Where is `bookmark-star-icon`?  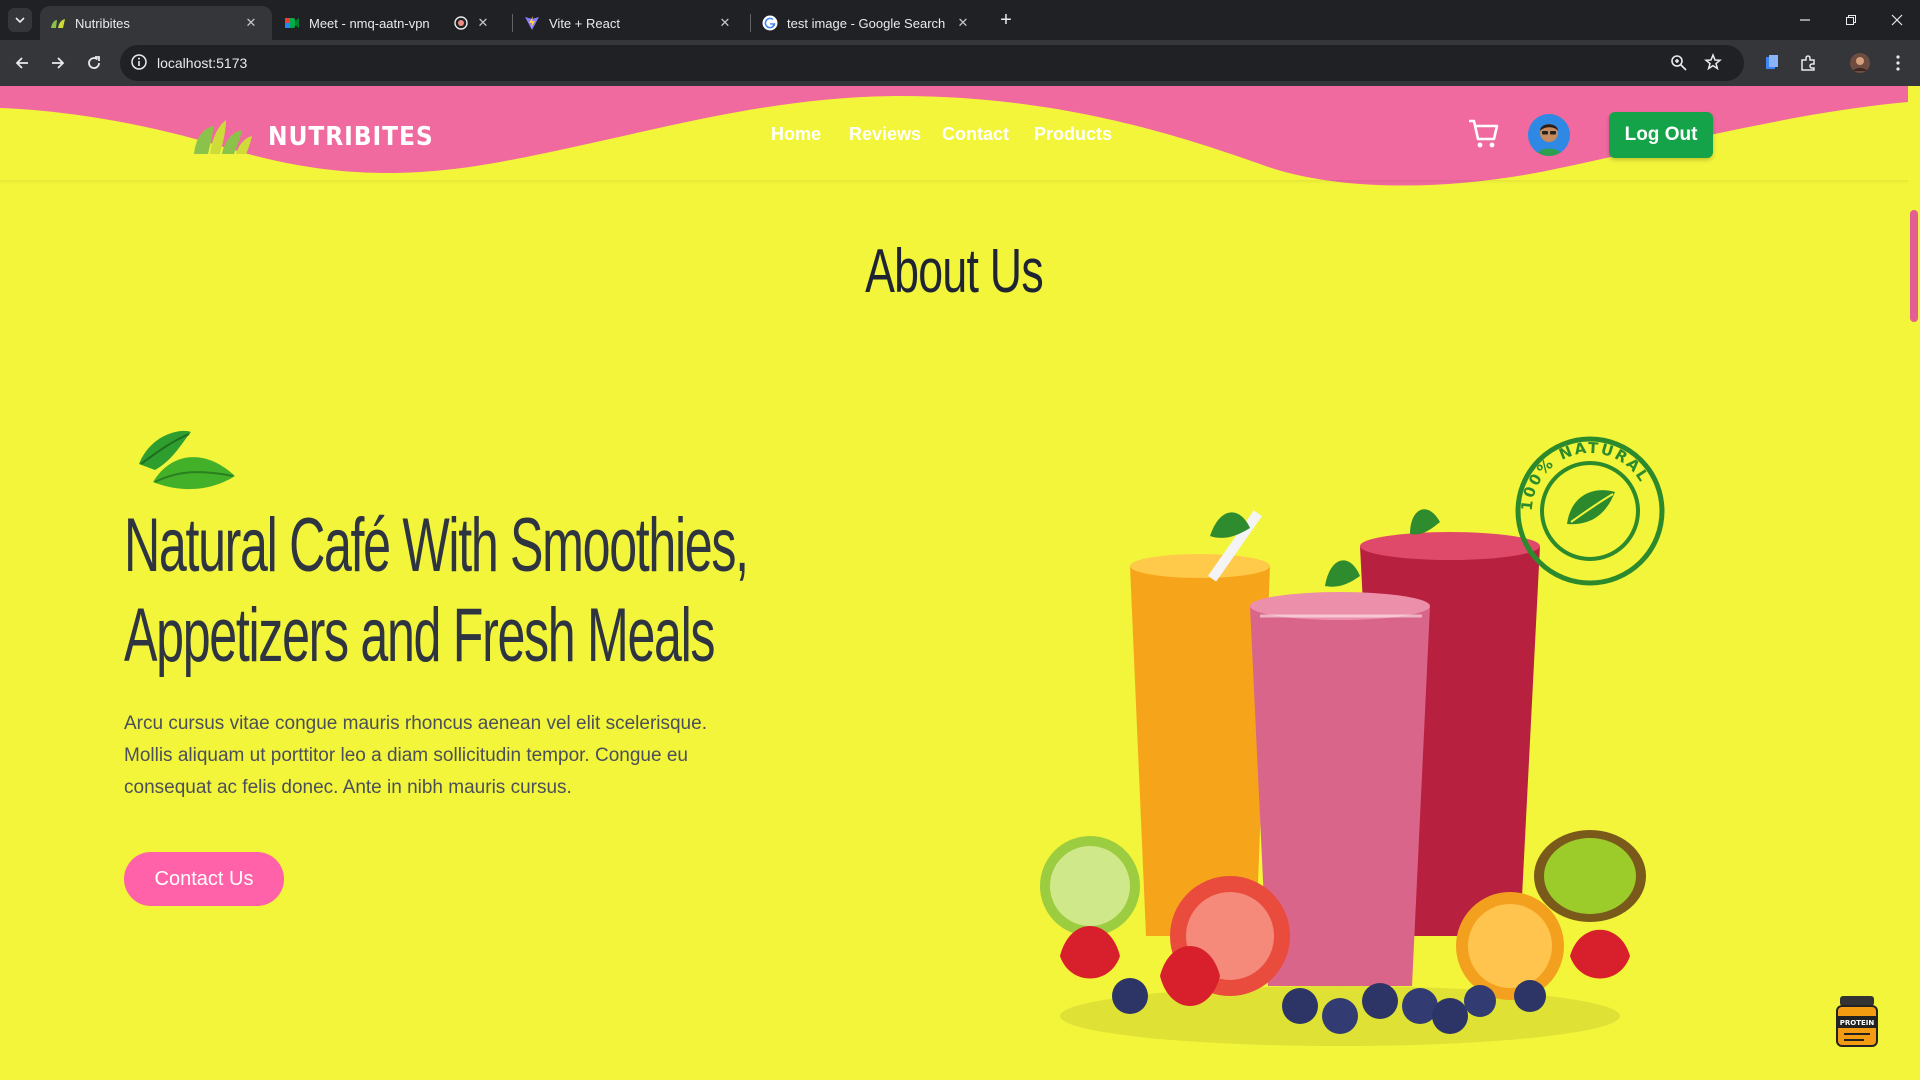 bookmark-star-icon is located at coordinates (1713, 64).